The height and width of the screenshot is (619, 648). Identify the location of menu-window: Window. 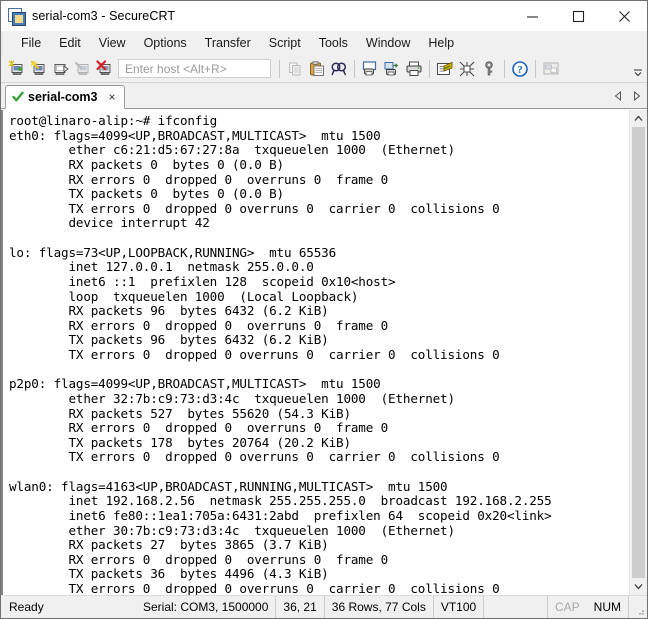
(388, 43).